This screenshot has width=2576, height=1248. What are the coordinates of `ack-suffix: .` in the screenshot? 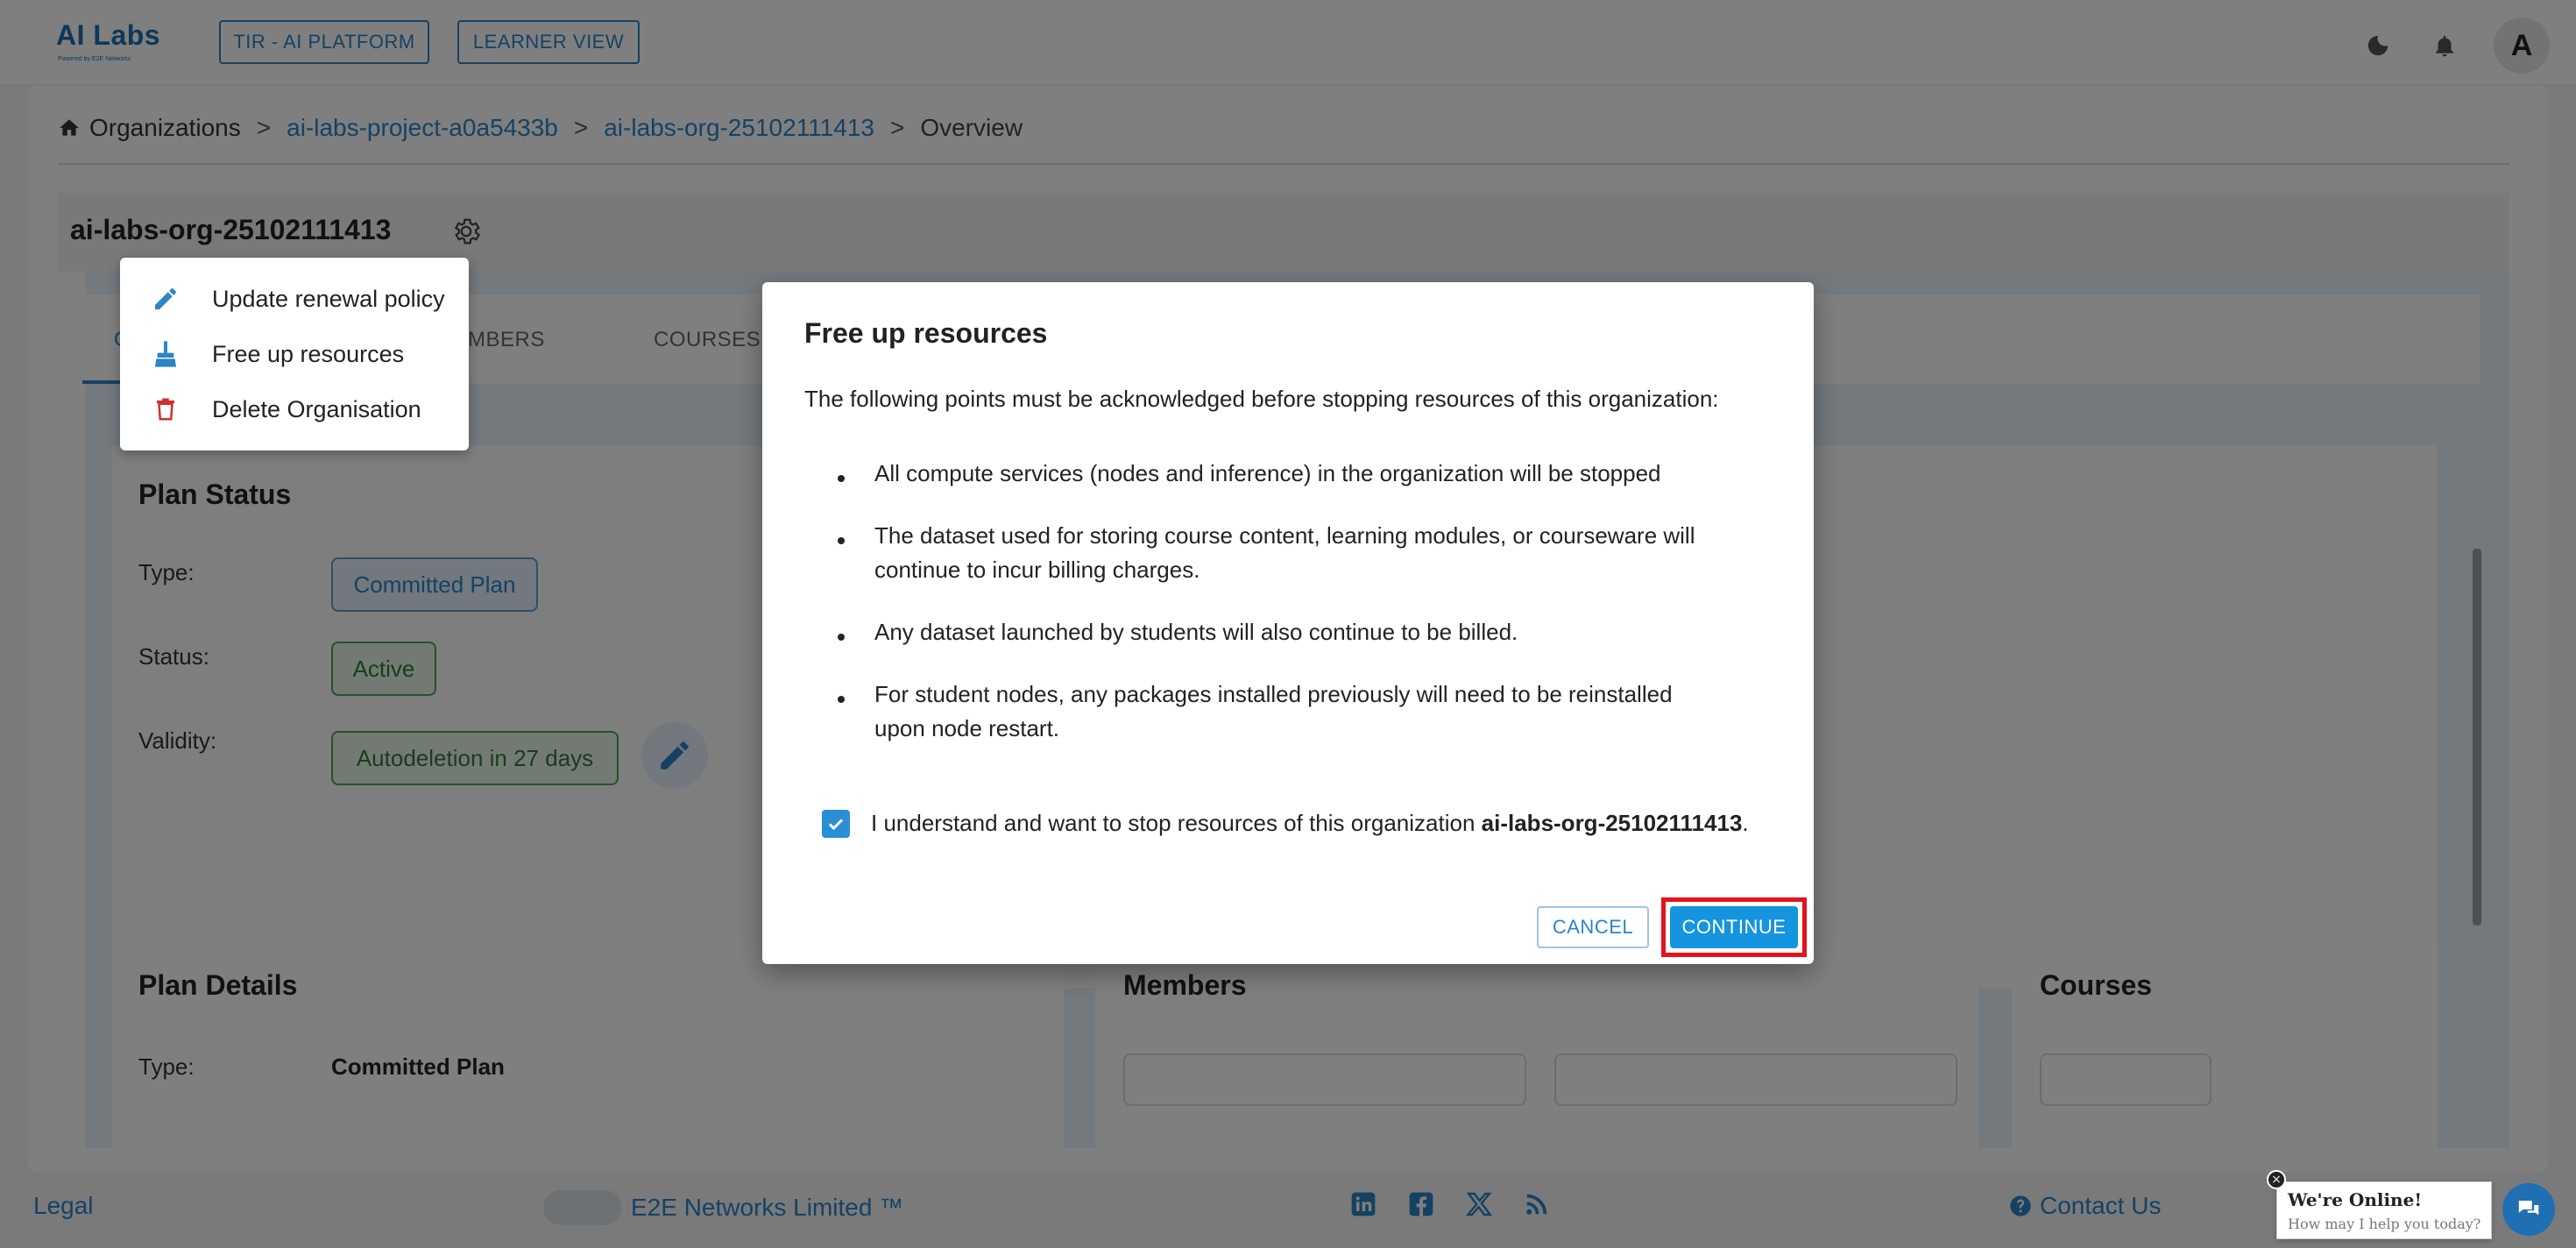 It's located at (1745, 823).